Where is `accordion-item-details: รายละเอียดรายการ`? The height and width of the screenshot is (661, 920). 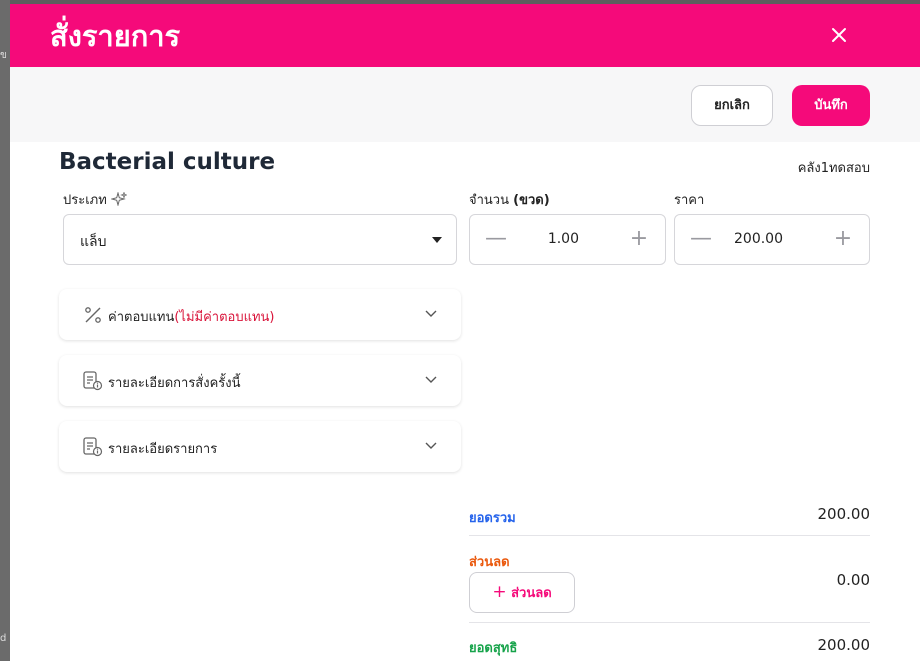 accordion-item-details: รายละเอียดรายการ is located at coordinates (260, 446).